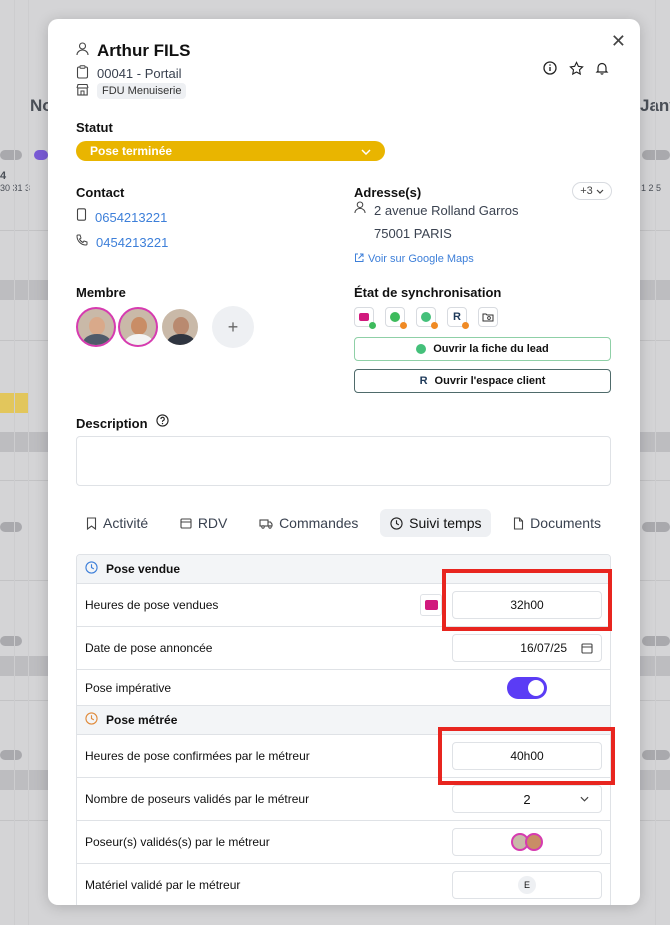 This screenshot has height=925, width=670. Describe the element at coordinates (602, 68) in the screenshot. I see `bell-icon` at that location.